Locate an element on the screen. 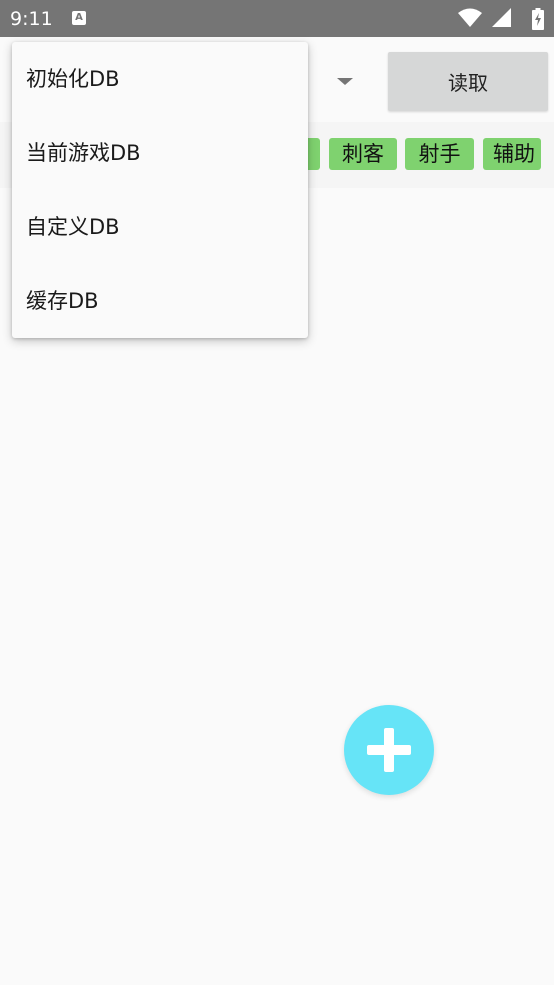 Image resolution: width=554 pixels, height=985 pixels. wifi-icon is located at coordinates (470, 17).